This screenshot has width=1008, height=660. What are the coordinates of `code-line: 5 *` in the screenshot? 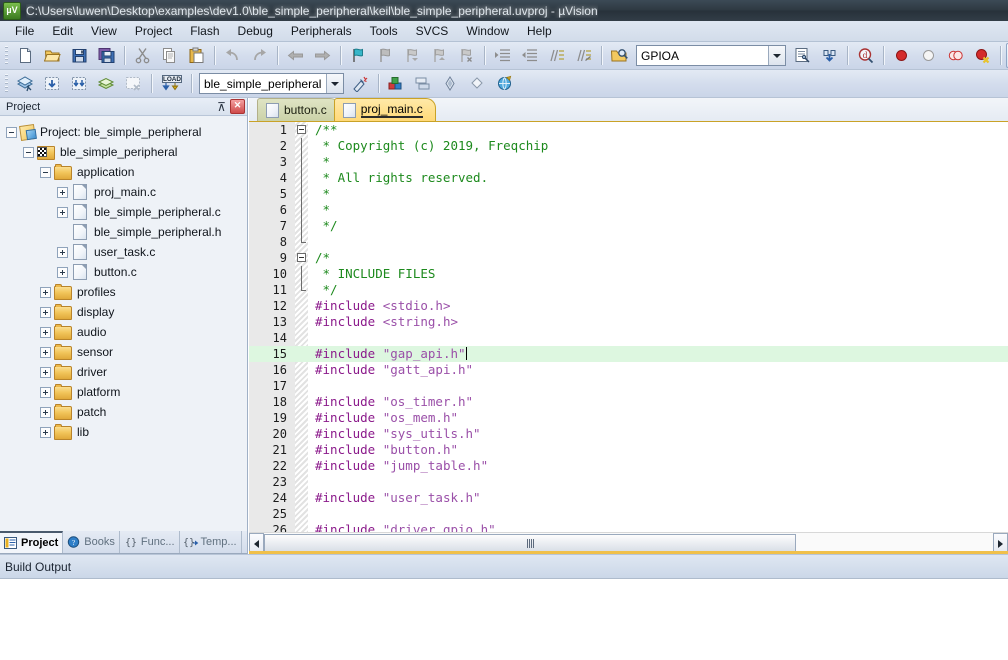 It's located at (628, 194).